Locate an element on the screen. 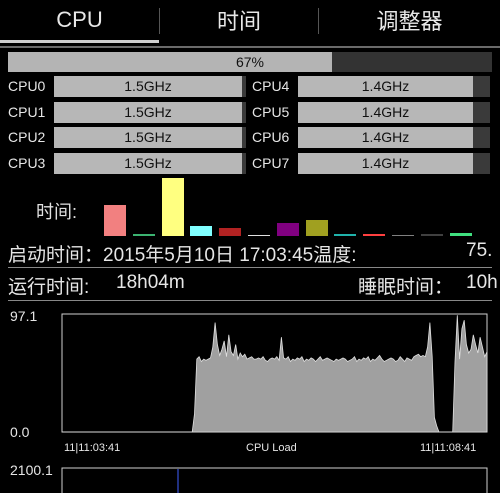 Image resolution: width=500 pixels, height=493 pixels. tab-cpu-label: CPU is located at coordinates (79, 19).